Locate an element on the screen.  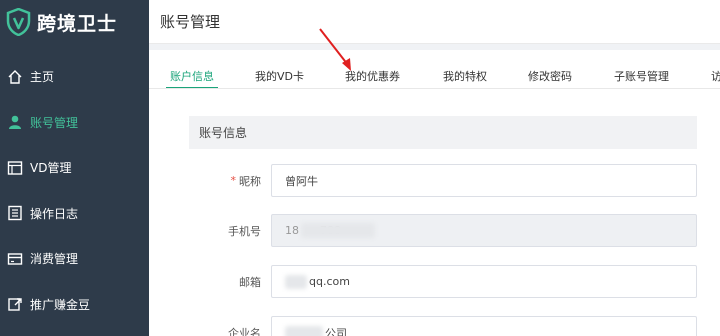
tab-change-password: 修改密码 is located at coordinates (550, 78).